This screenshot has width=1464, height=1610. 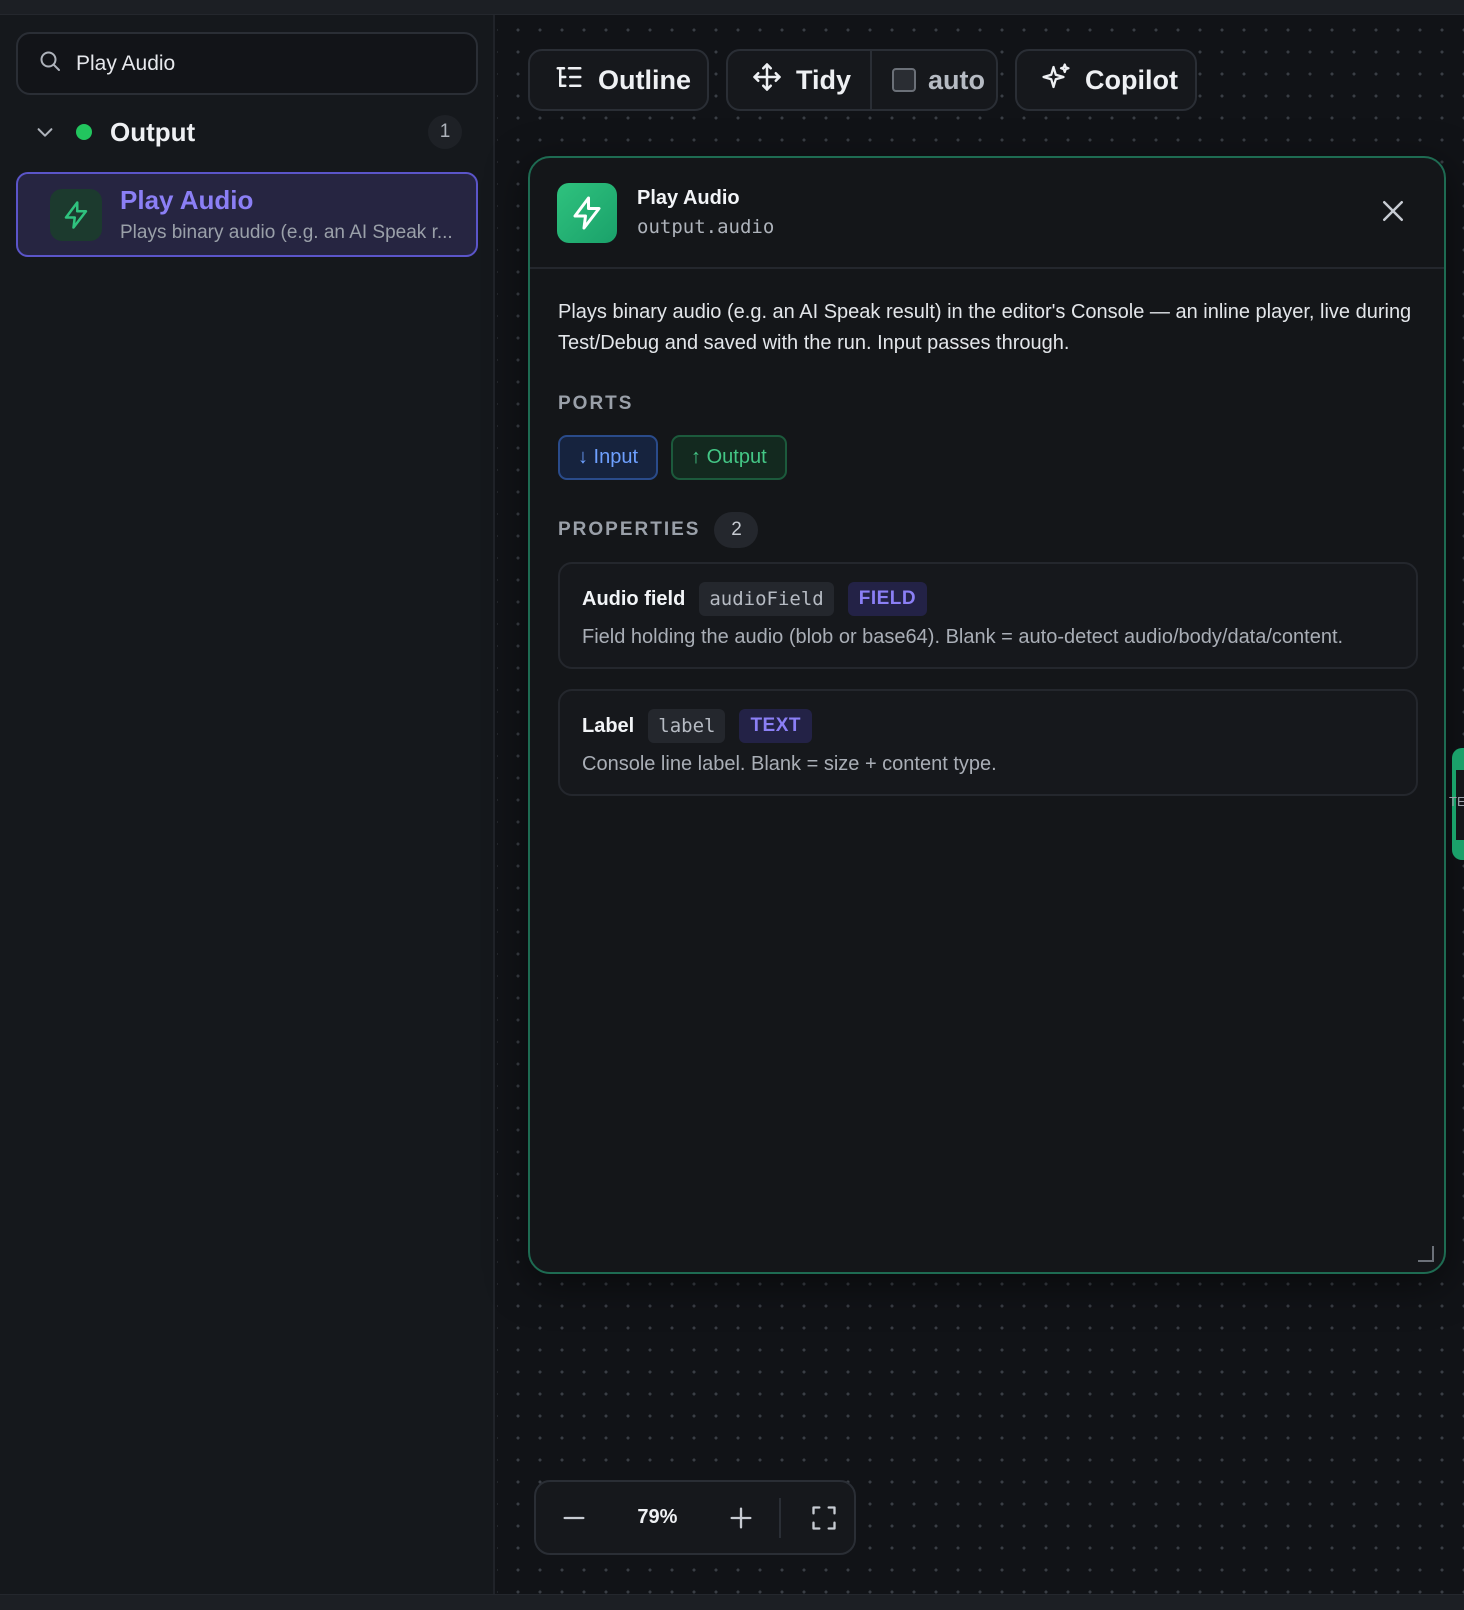 I want to click on category-label: Output, so click(x=153, y=131).